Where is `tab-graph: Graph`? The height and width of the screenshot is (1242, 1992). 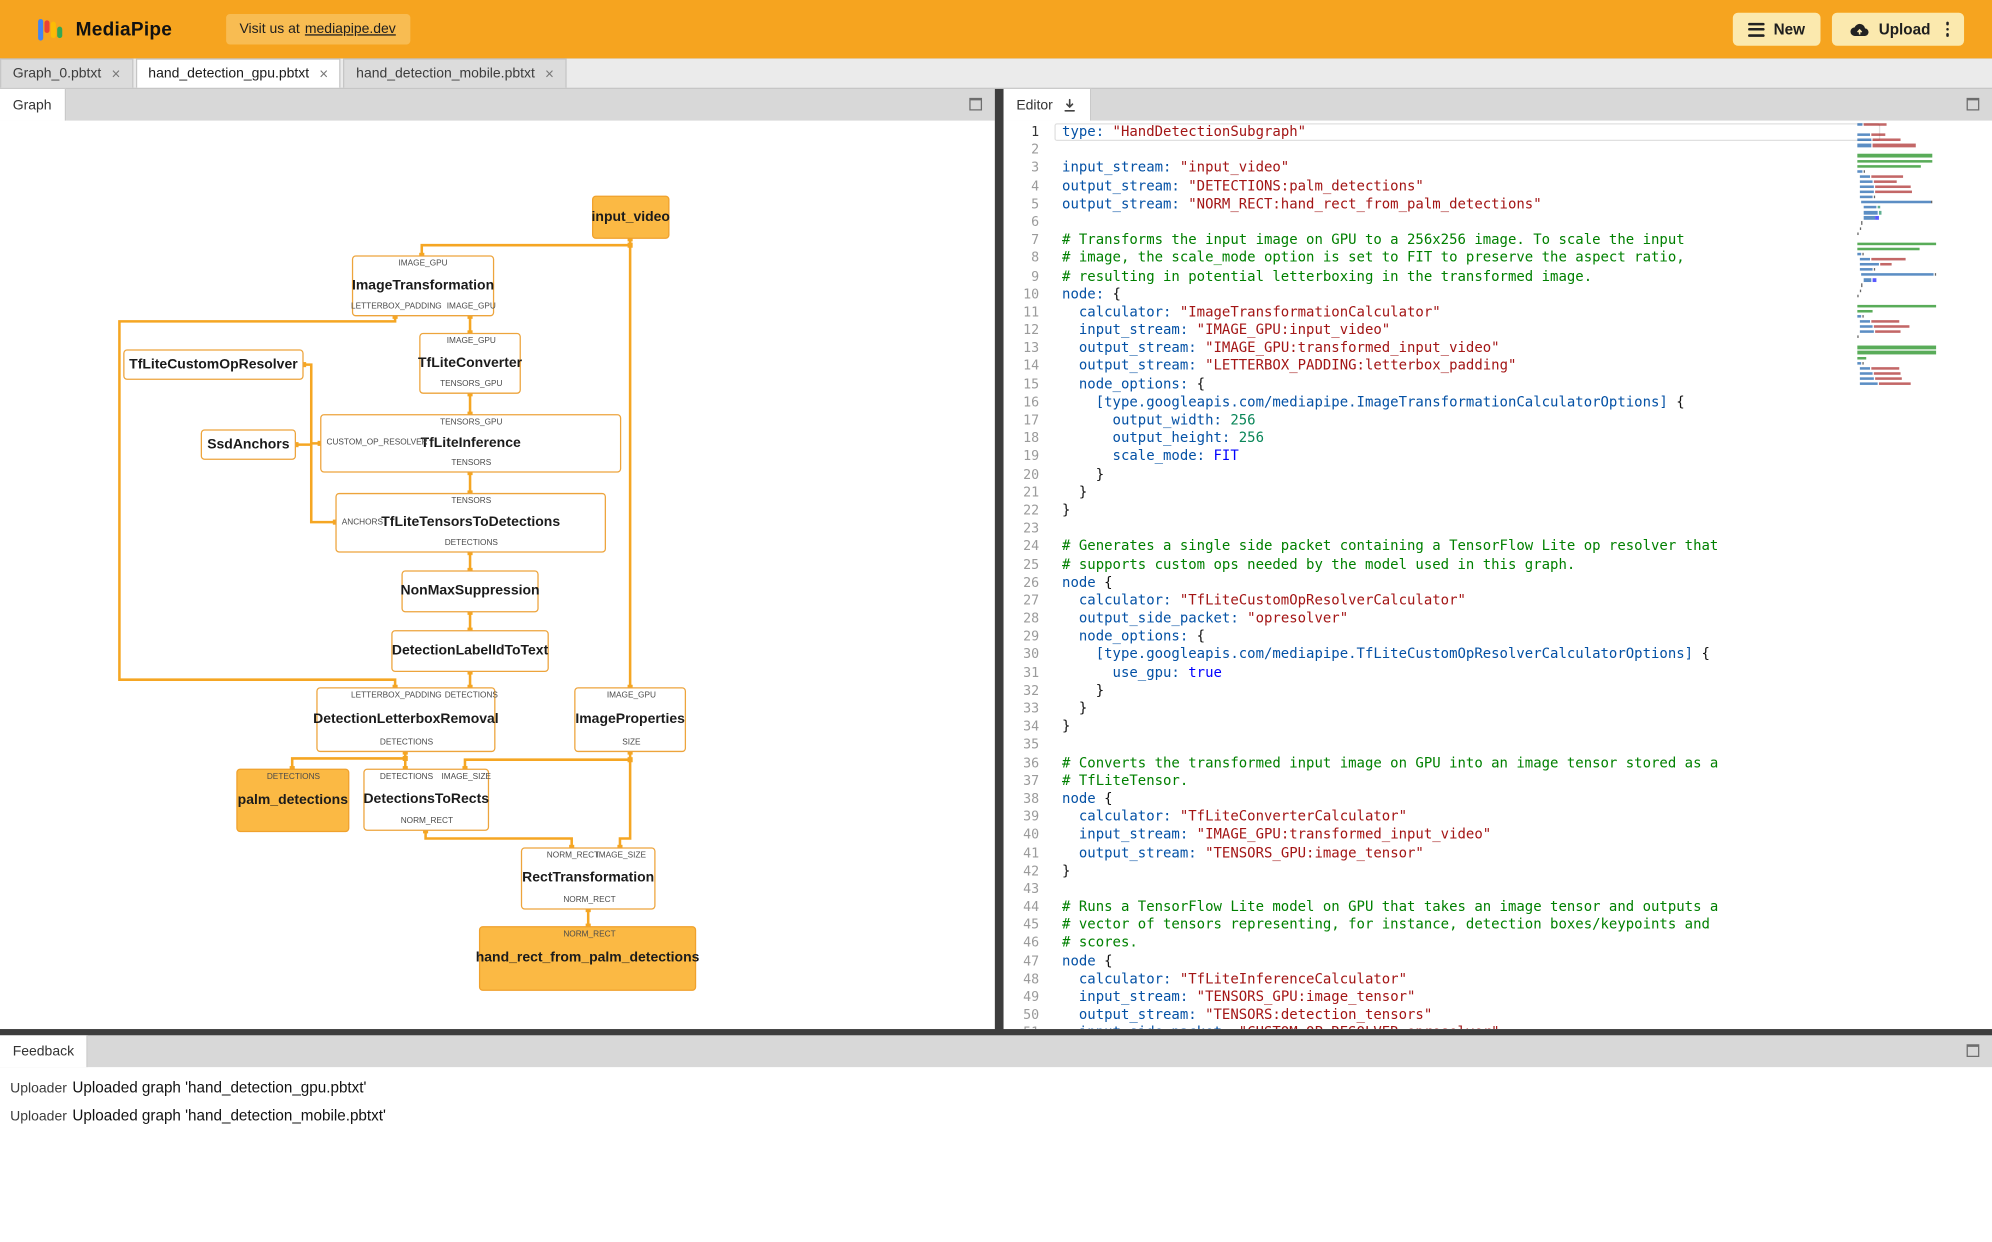 tab-graph: Graph is located at coordinates (33, 104).